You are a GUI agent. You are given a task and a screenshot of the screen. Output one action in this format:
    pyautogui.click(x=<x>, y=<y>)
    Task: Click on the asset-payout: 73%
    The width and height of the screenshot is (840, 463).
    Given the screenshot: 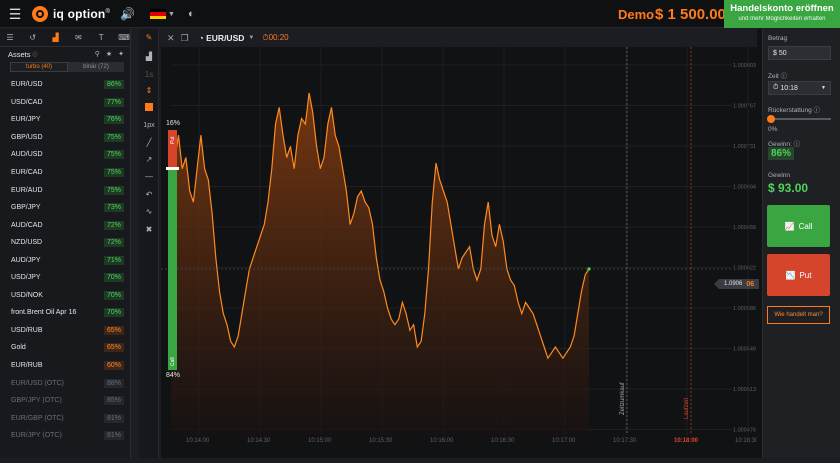 What is the action you would take?
    pyautogui.click(x=113, y=208)
    